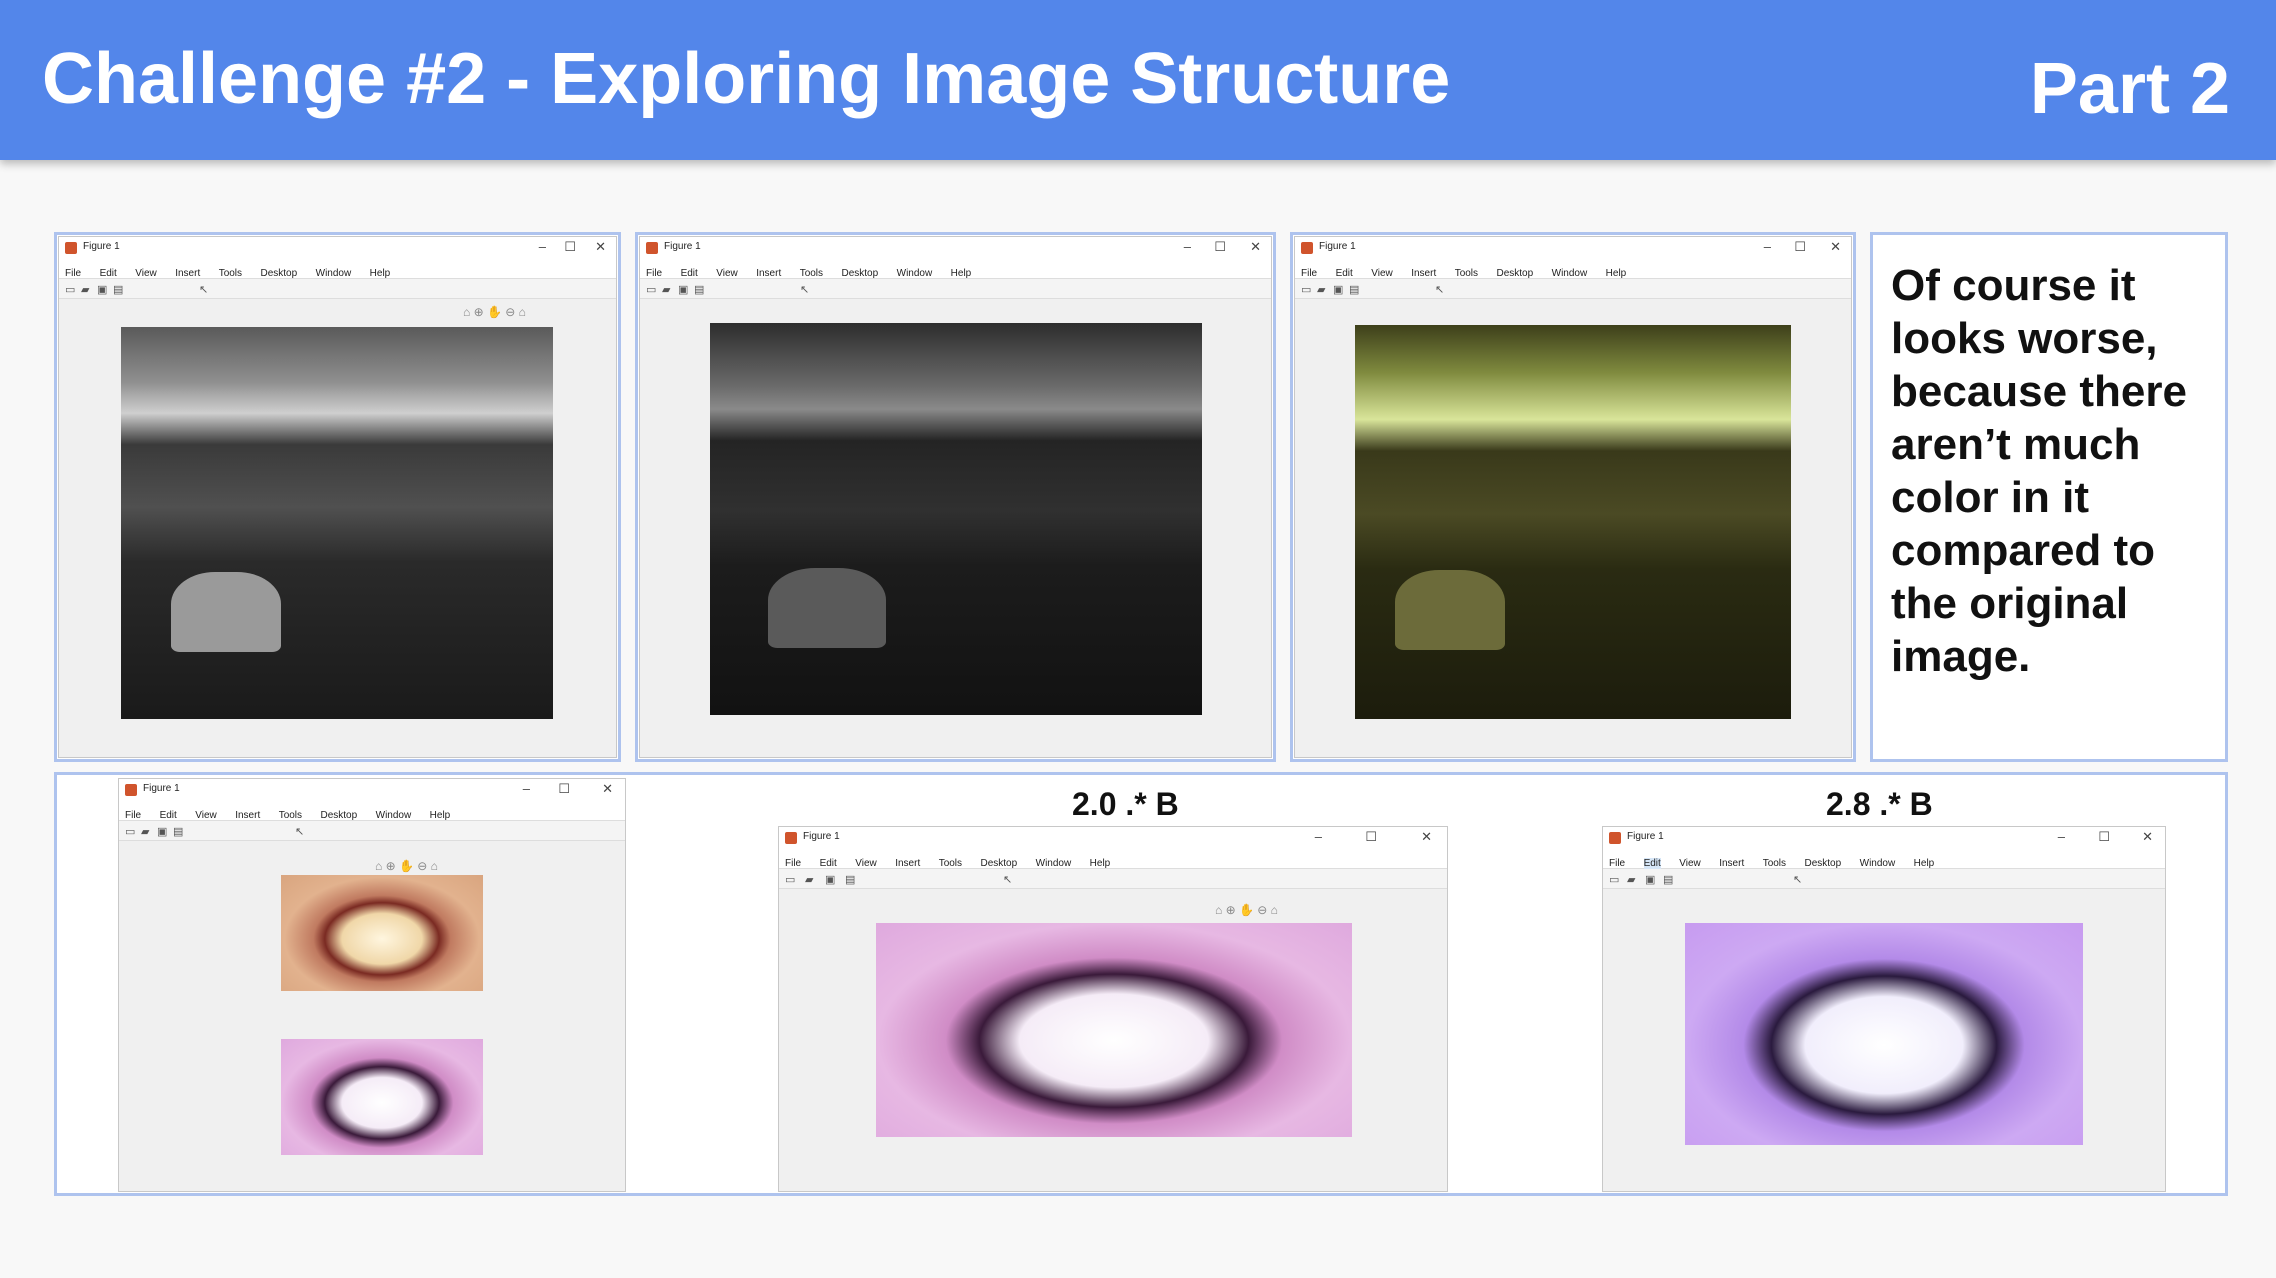 The width and height of the screenshot is (2276, 1278). What do you see at coordinates (2129, 89) in the screenshot?
I see `slide-part-label: Part 2` at bounding box center [2129, 89].